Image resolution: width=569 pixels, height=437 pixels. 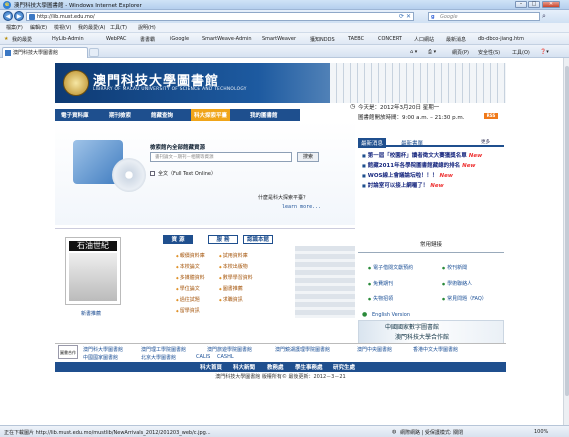 I want to click on footer-academic-affairs: 教務處, so click(x=275, y=367).